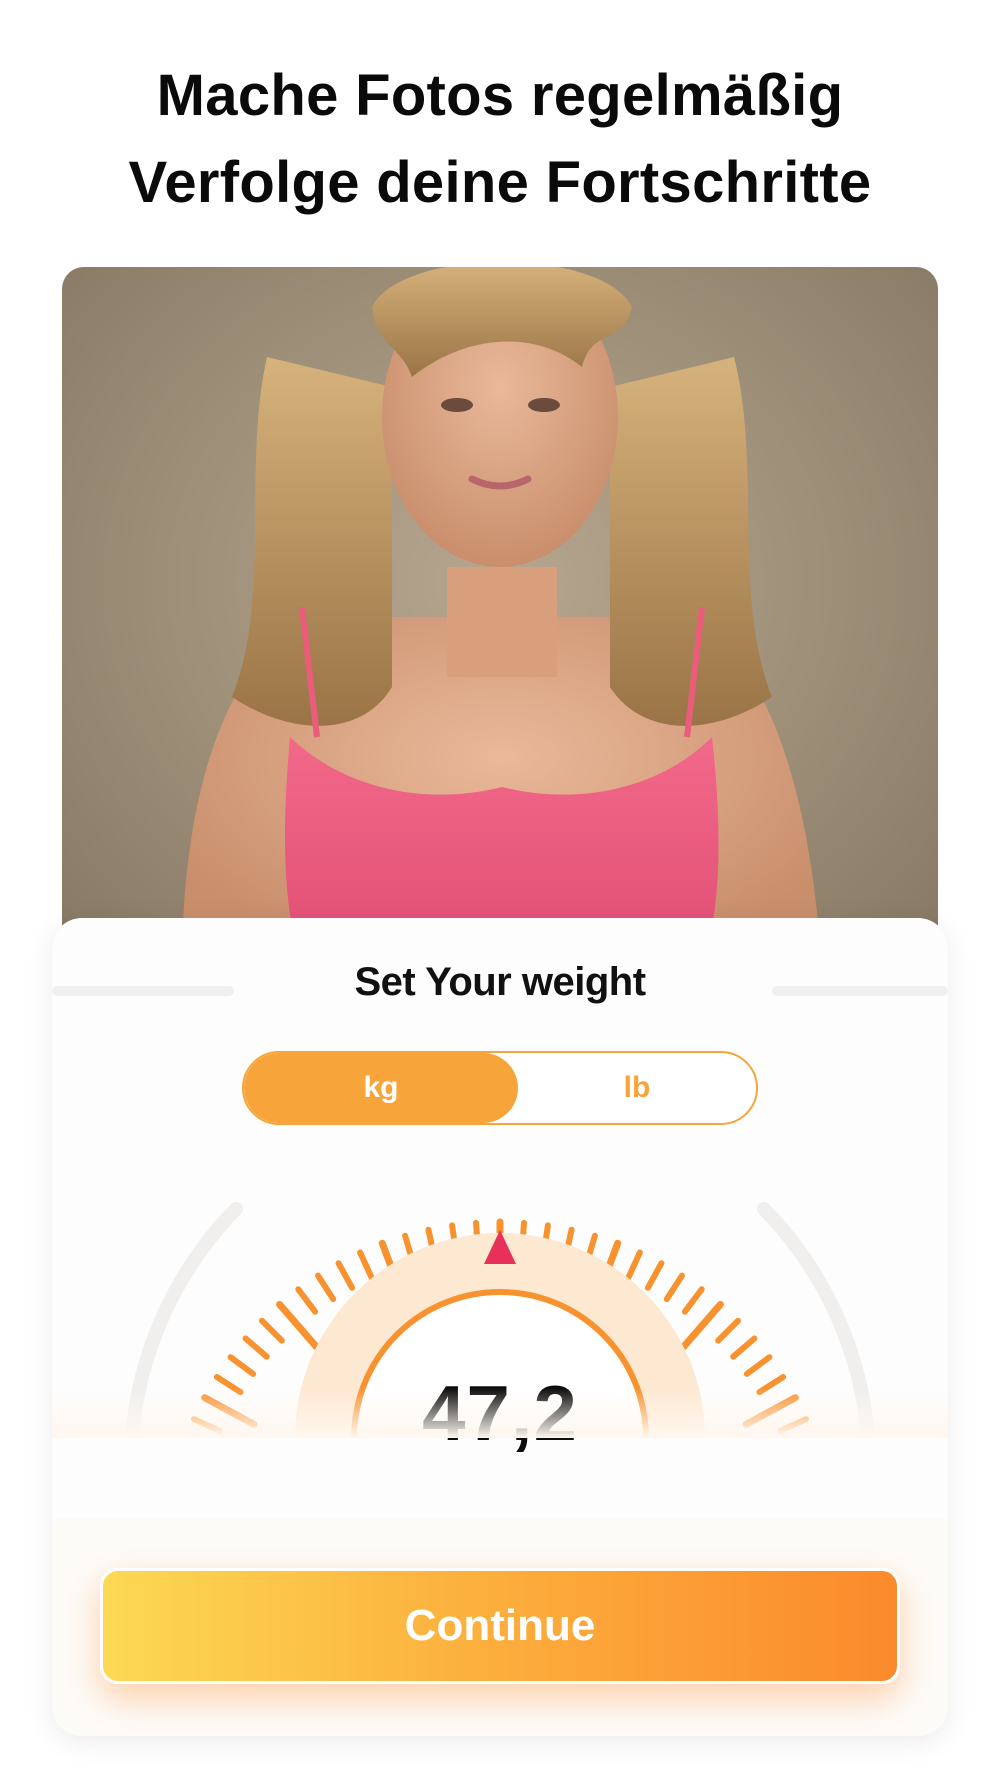 The width and height of the screenshot is (1000, 1778). What do you see at coordinates (500, 1626) in the screenshot?
I see `continue-button: Continue` at bounding box center [500, 1626].